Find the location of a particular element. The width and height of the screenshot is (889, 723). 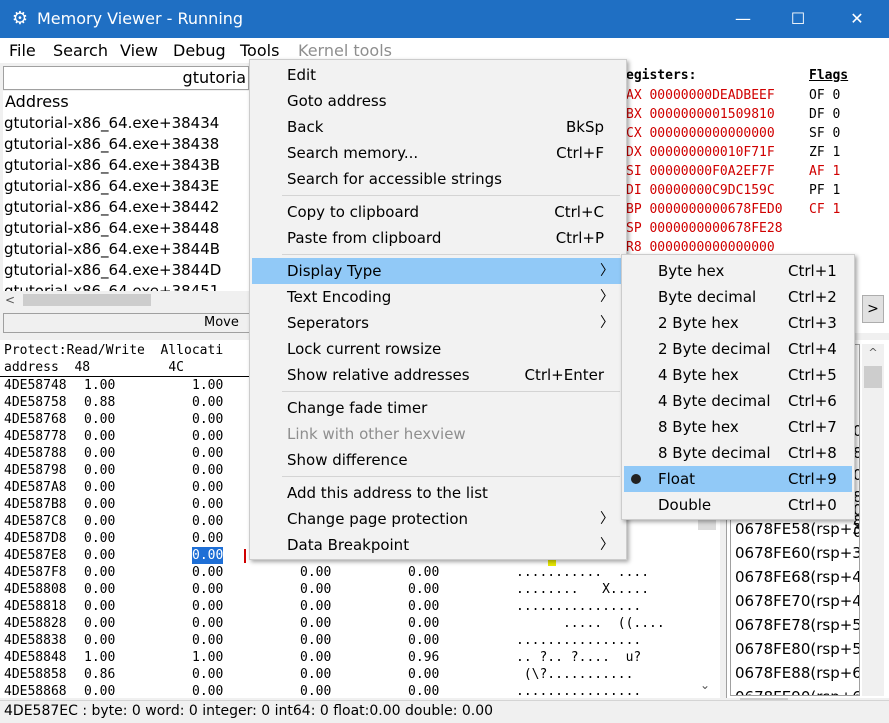

address-row: gtutorial-x86_64.exe+3843E is located at coordinates (111, 186).